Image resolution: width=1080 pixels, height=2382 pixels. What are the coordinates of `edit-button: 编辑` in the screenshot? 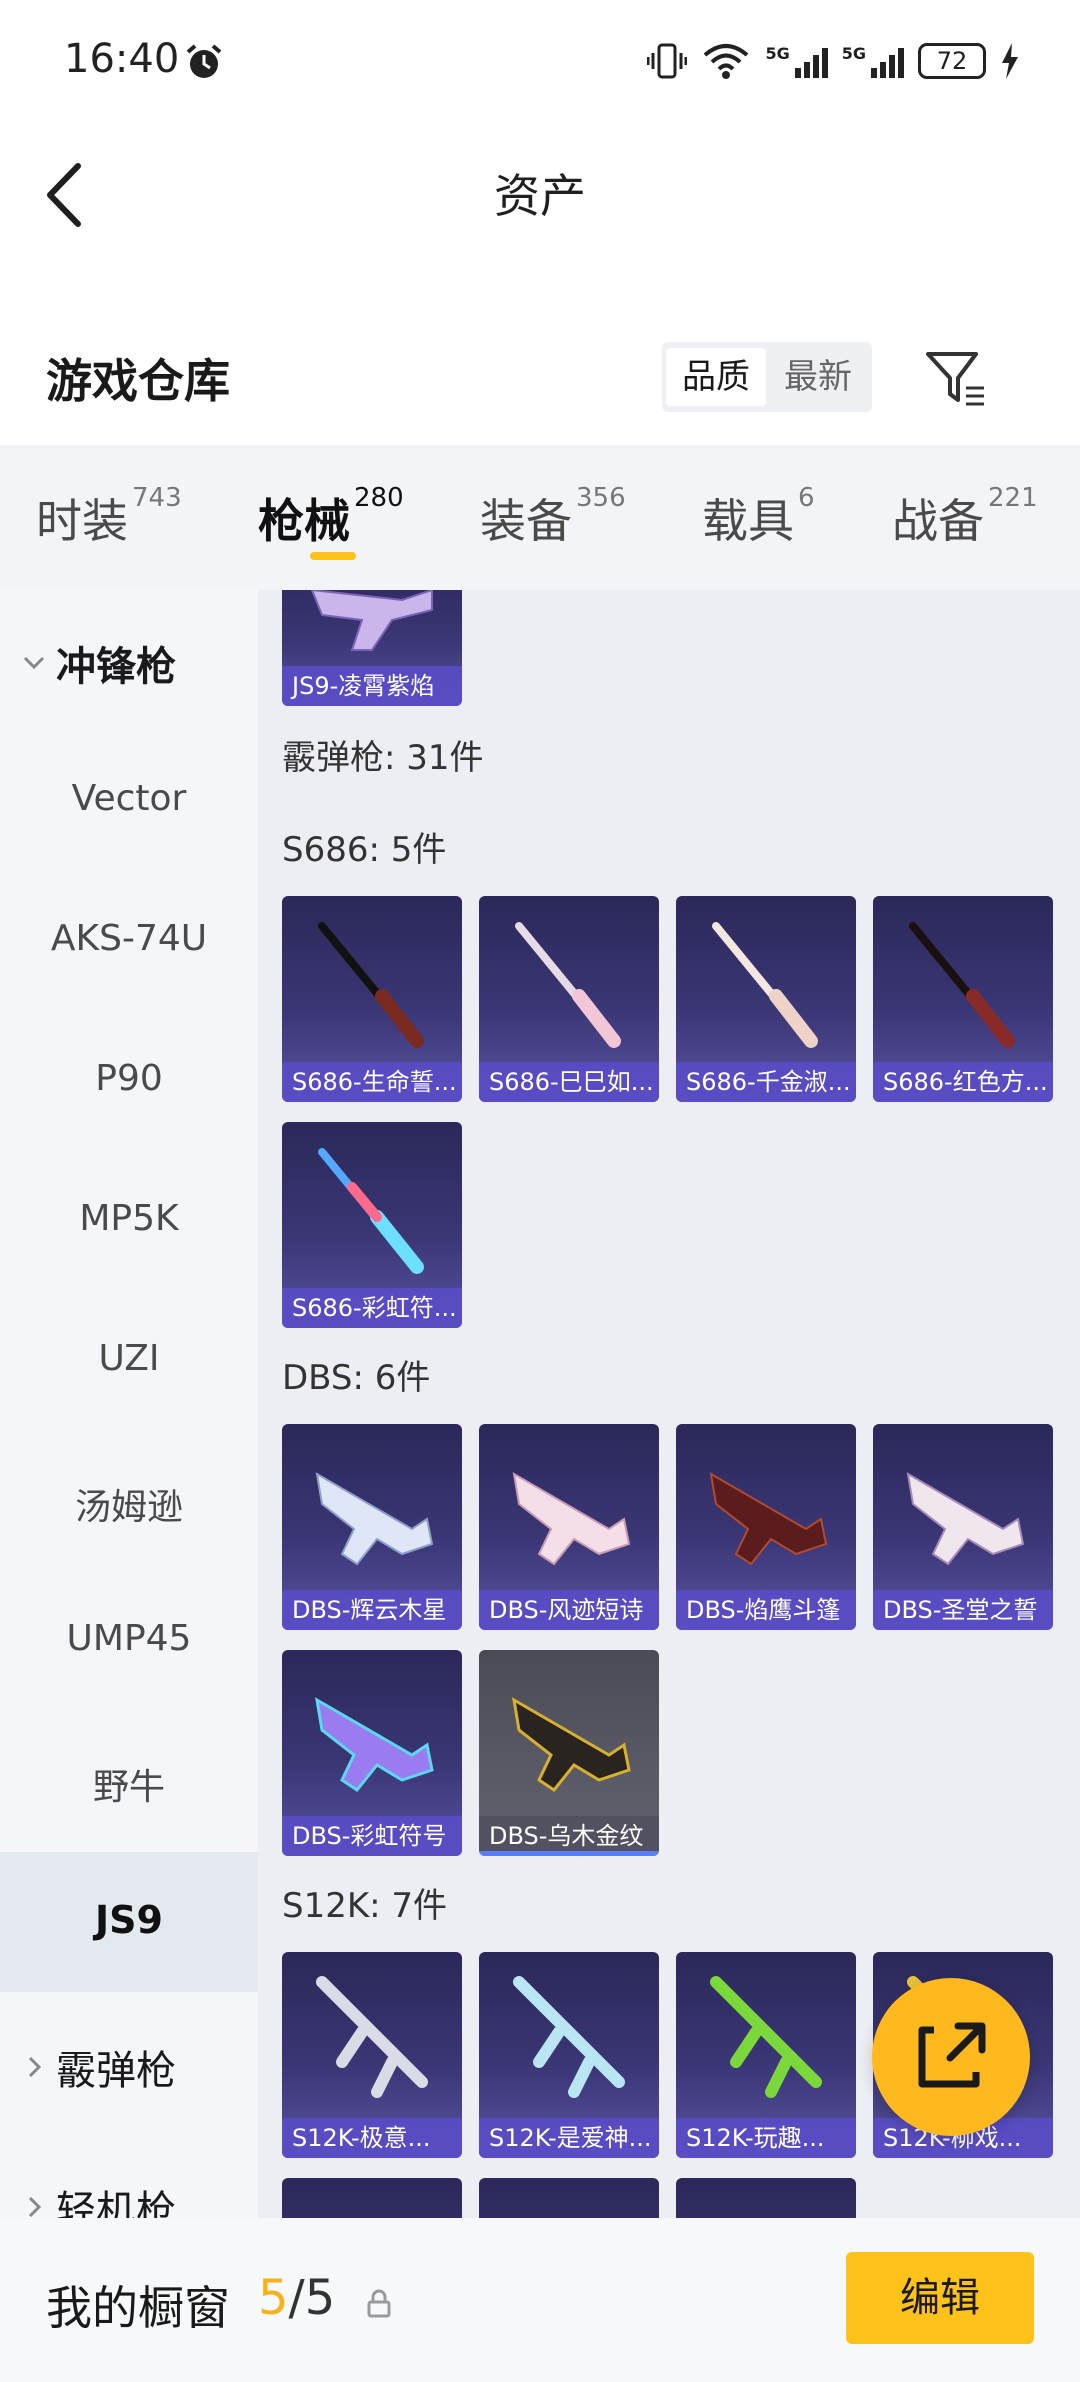 It's located at (940, 2298).